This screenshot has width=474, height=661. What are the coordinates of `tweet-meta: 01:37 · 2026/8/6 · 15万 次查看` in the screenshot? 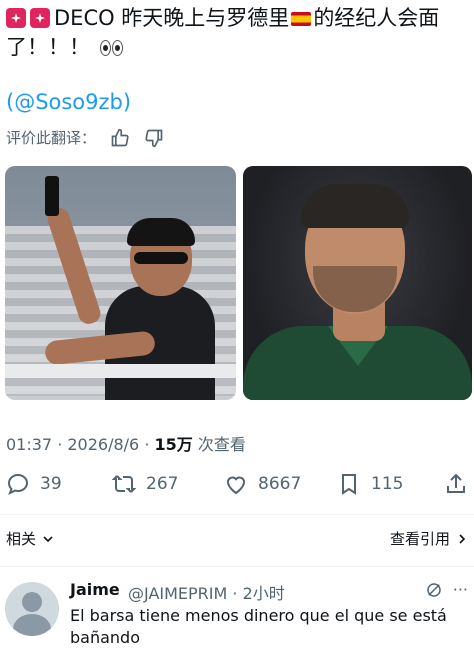 It's located at (126, 444).